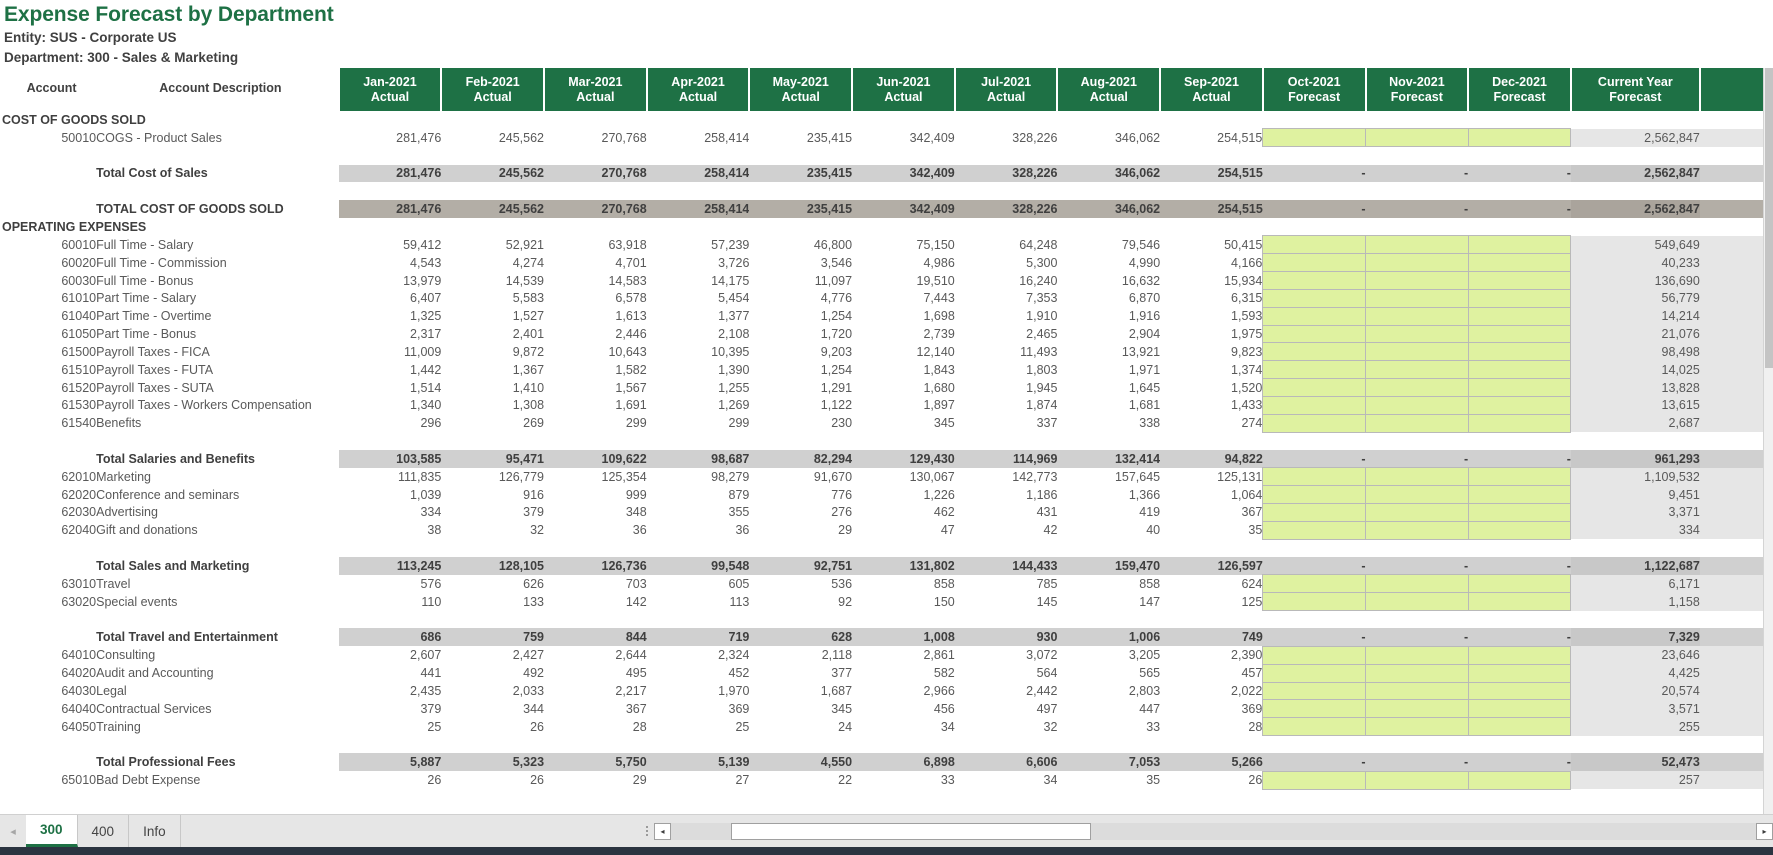 Image resolution: width=1773 pixels, height=855 pixels. What do you see at coordinates (13, 831) in the screenshot?
I see `tab-nav-prev-icon: ◂` at bounding box center [13, 831].